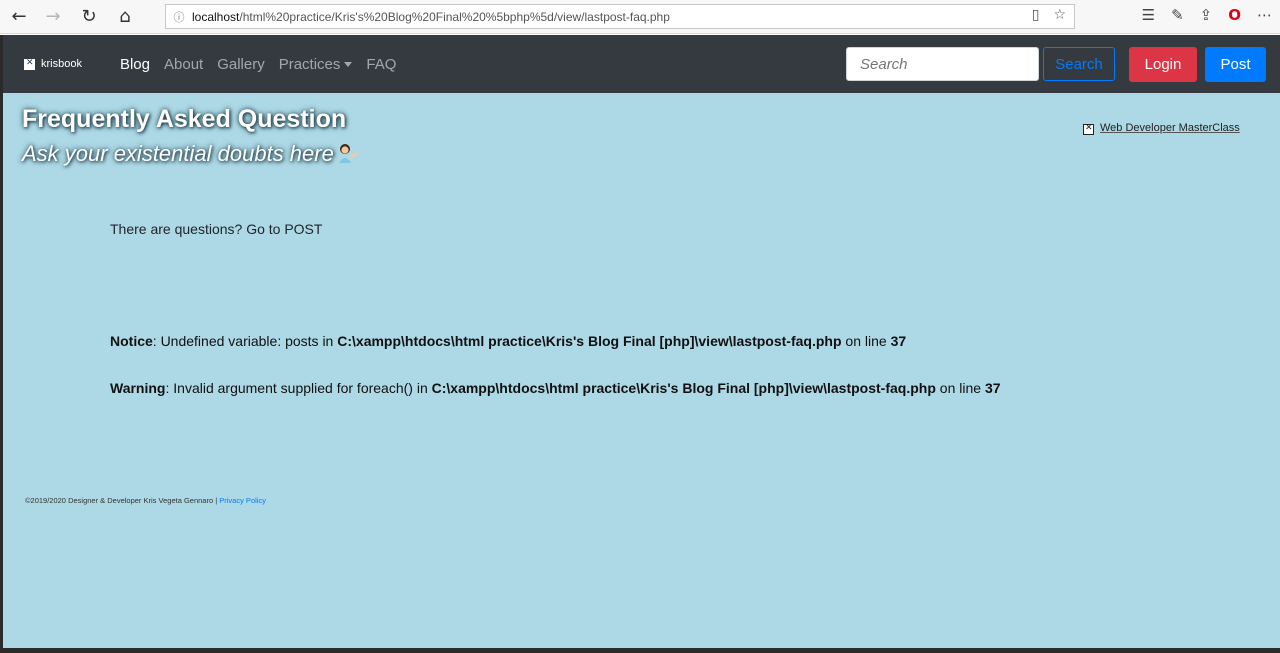  What do you see at coordinates (183, 64) in the screenshot?
I see `nav-link-about: About` at bounding box center [183, 64].